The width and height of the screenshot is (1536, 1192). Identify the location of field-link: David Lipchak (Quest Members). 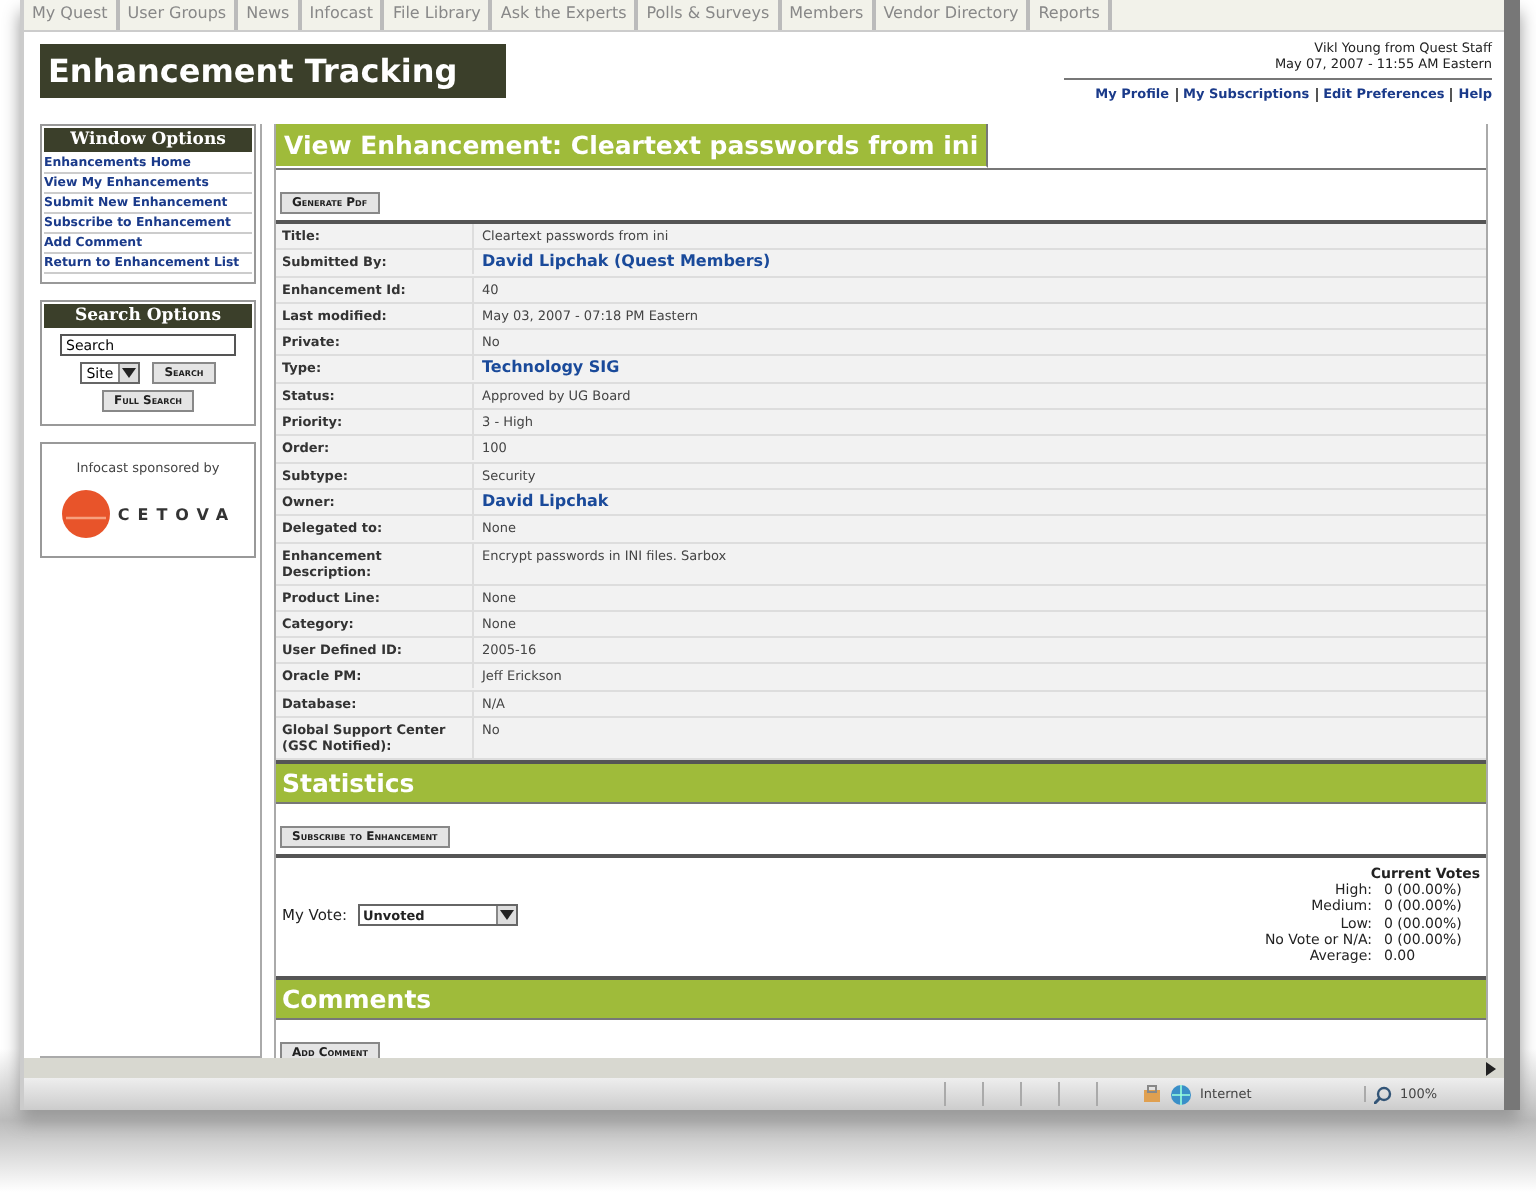
(626, 262).